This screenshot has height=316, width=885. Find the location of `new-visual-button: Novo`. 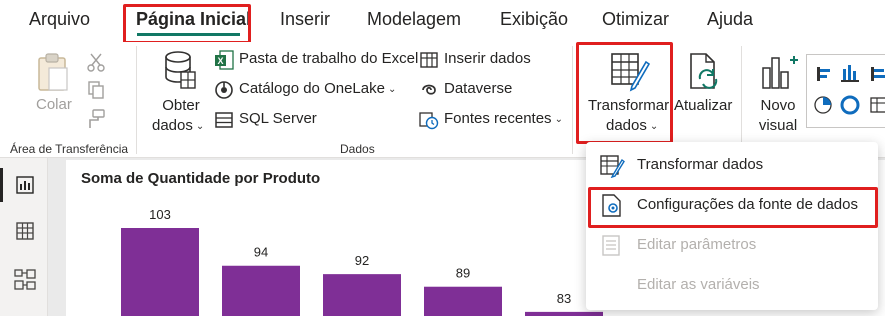

new-visual-button: Novo is located at coordinates (778, 105).